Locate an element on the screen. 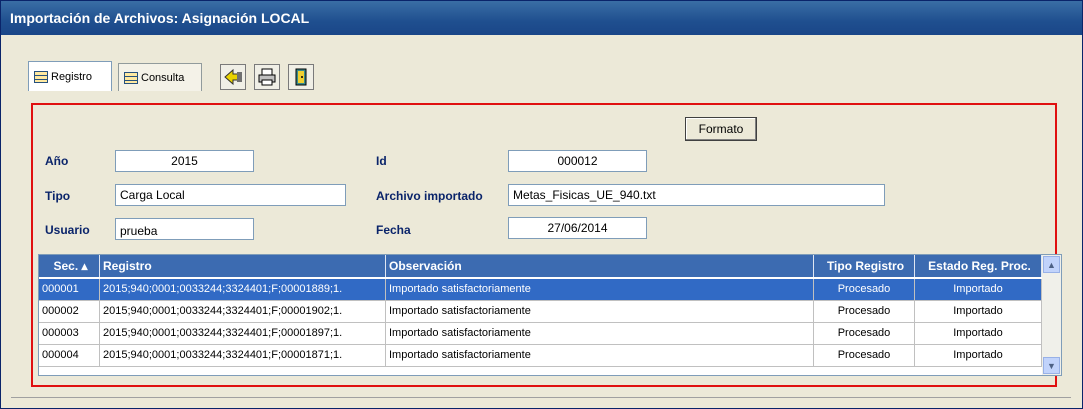  id-field: 000012 is located at coordinates (577, 161).